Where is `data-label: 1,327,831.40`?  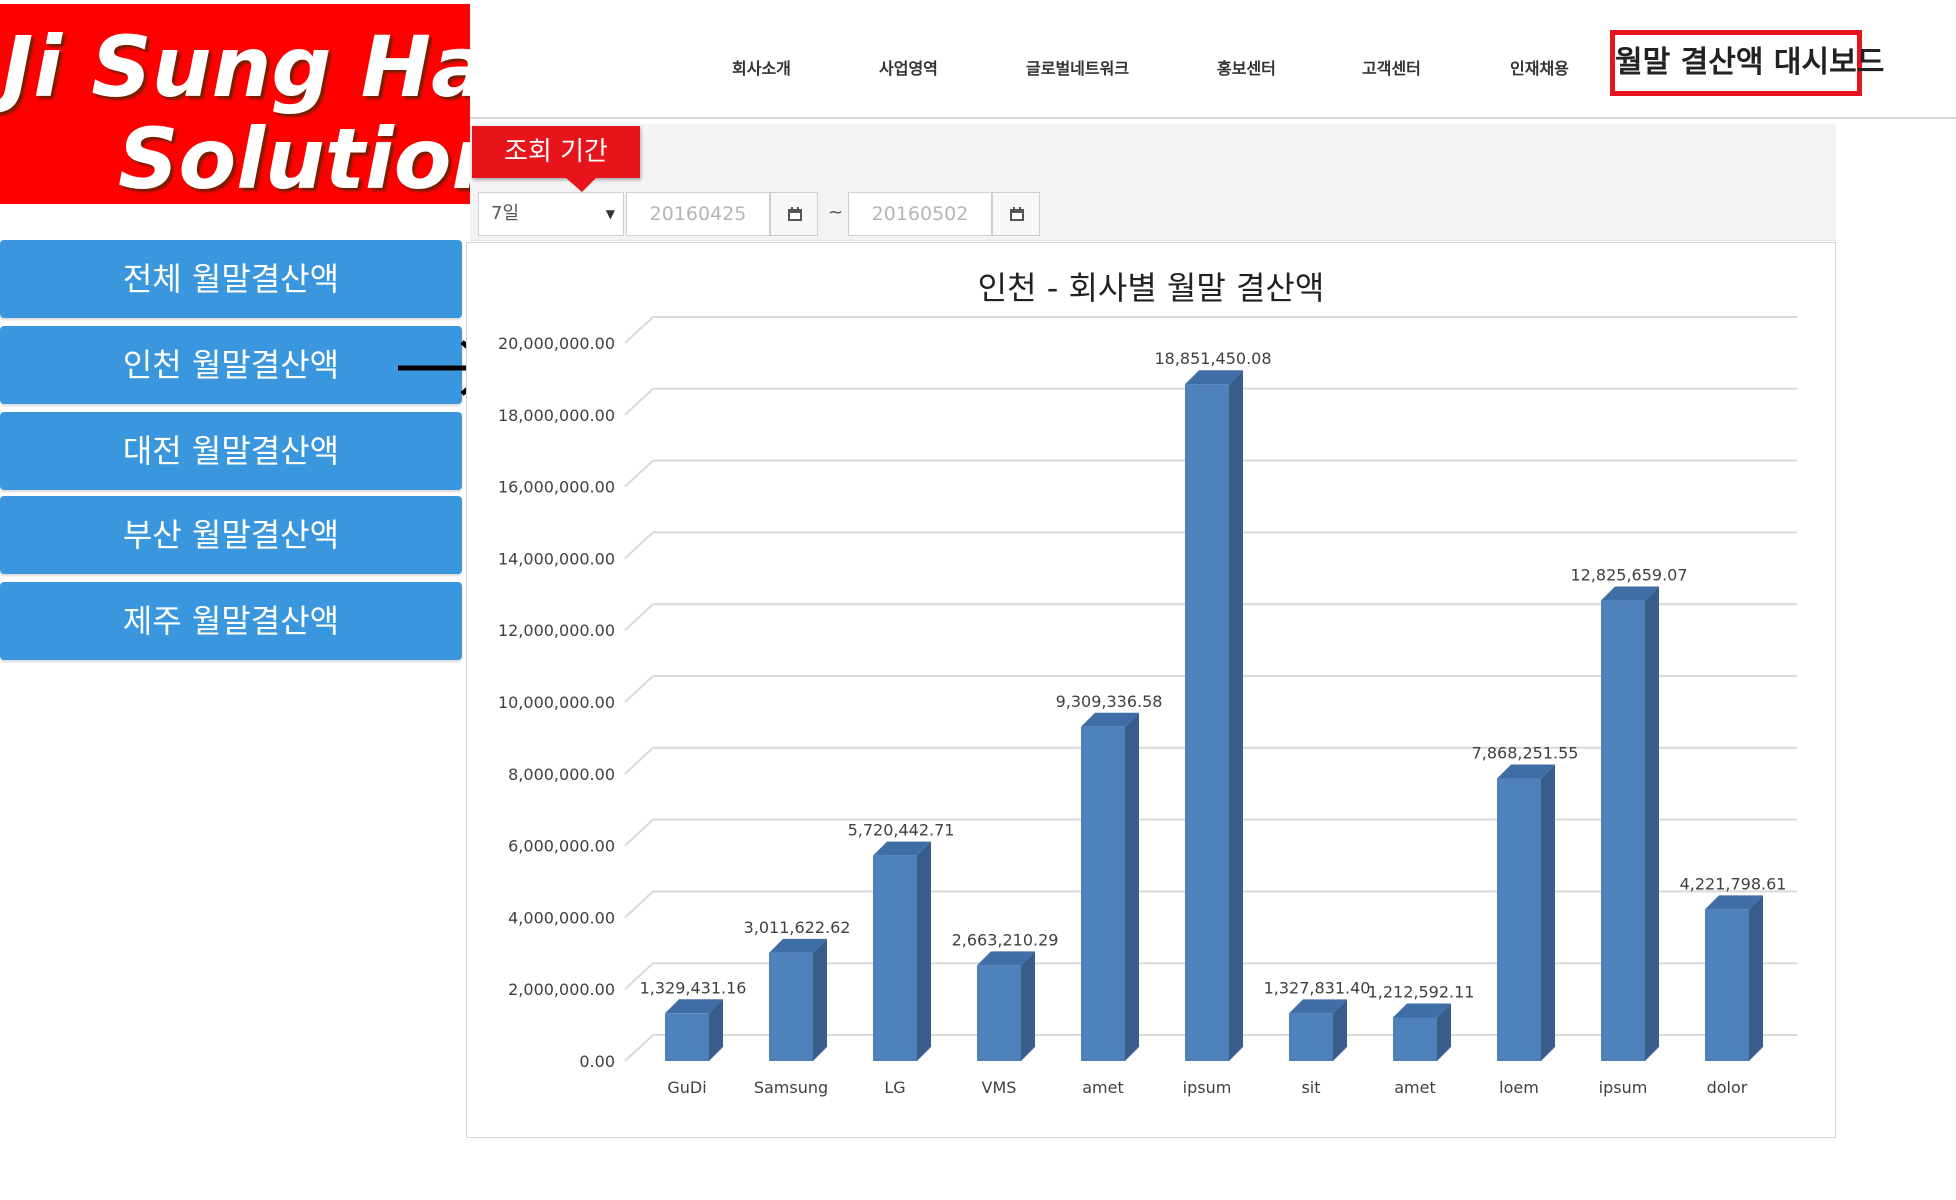 data-label: 1,327,831.40 is located at coordinates (1317, 987).